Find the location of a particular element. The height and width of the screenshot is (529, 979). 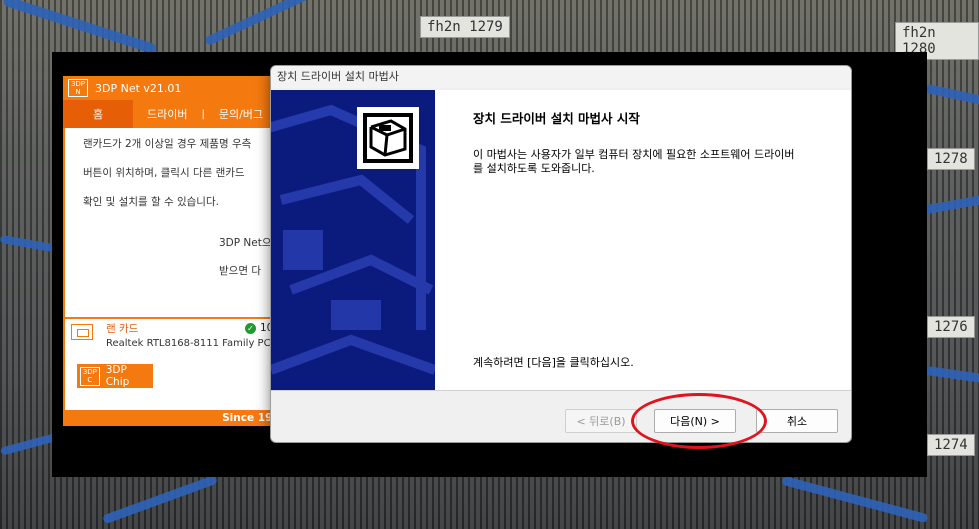

cancel-button: 취소 is located at coordinates (797, 421).